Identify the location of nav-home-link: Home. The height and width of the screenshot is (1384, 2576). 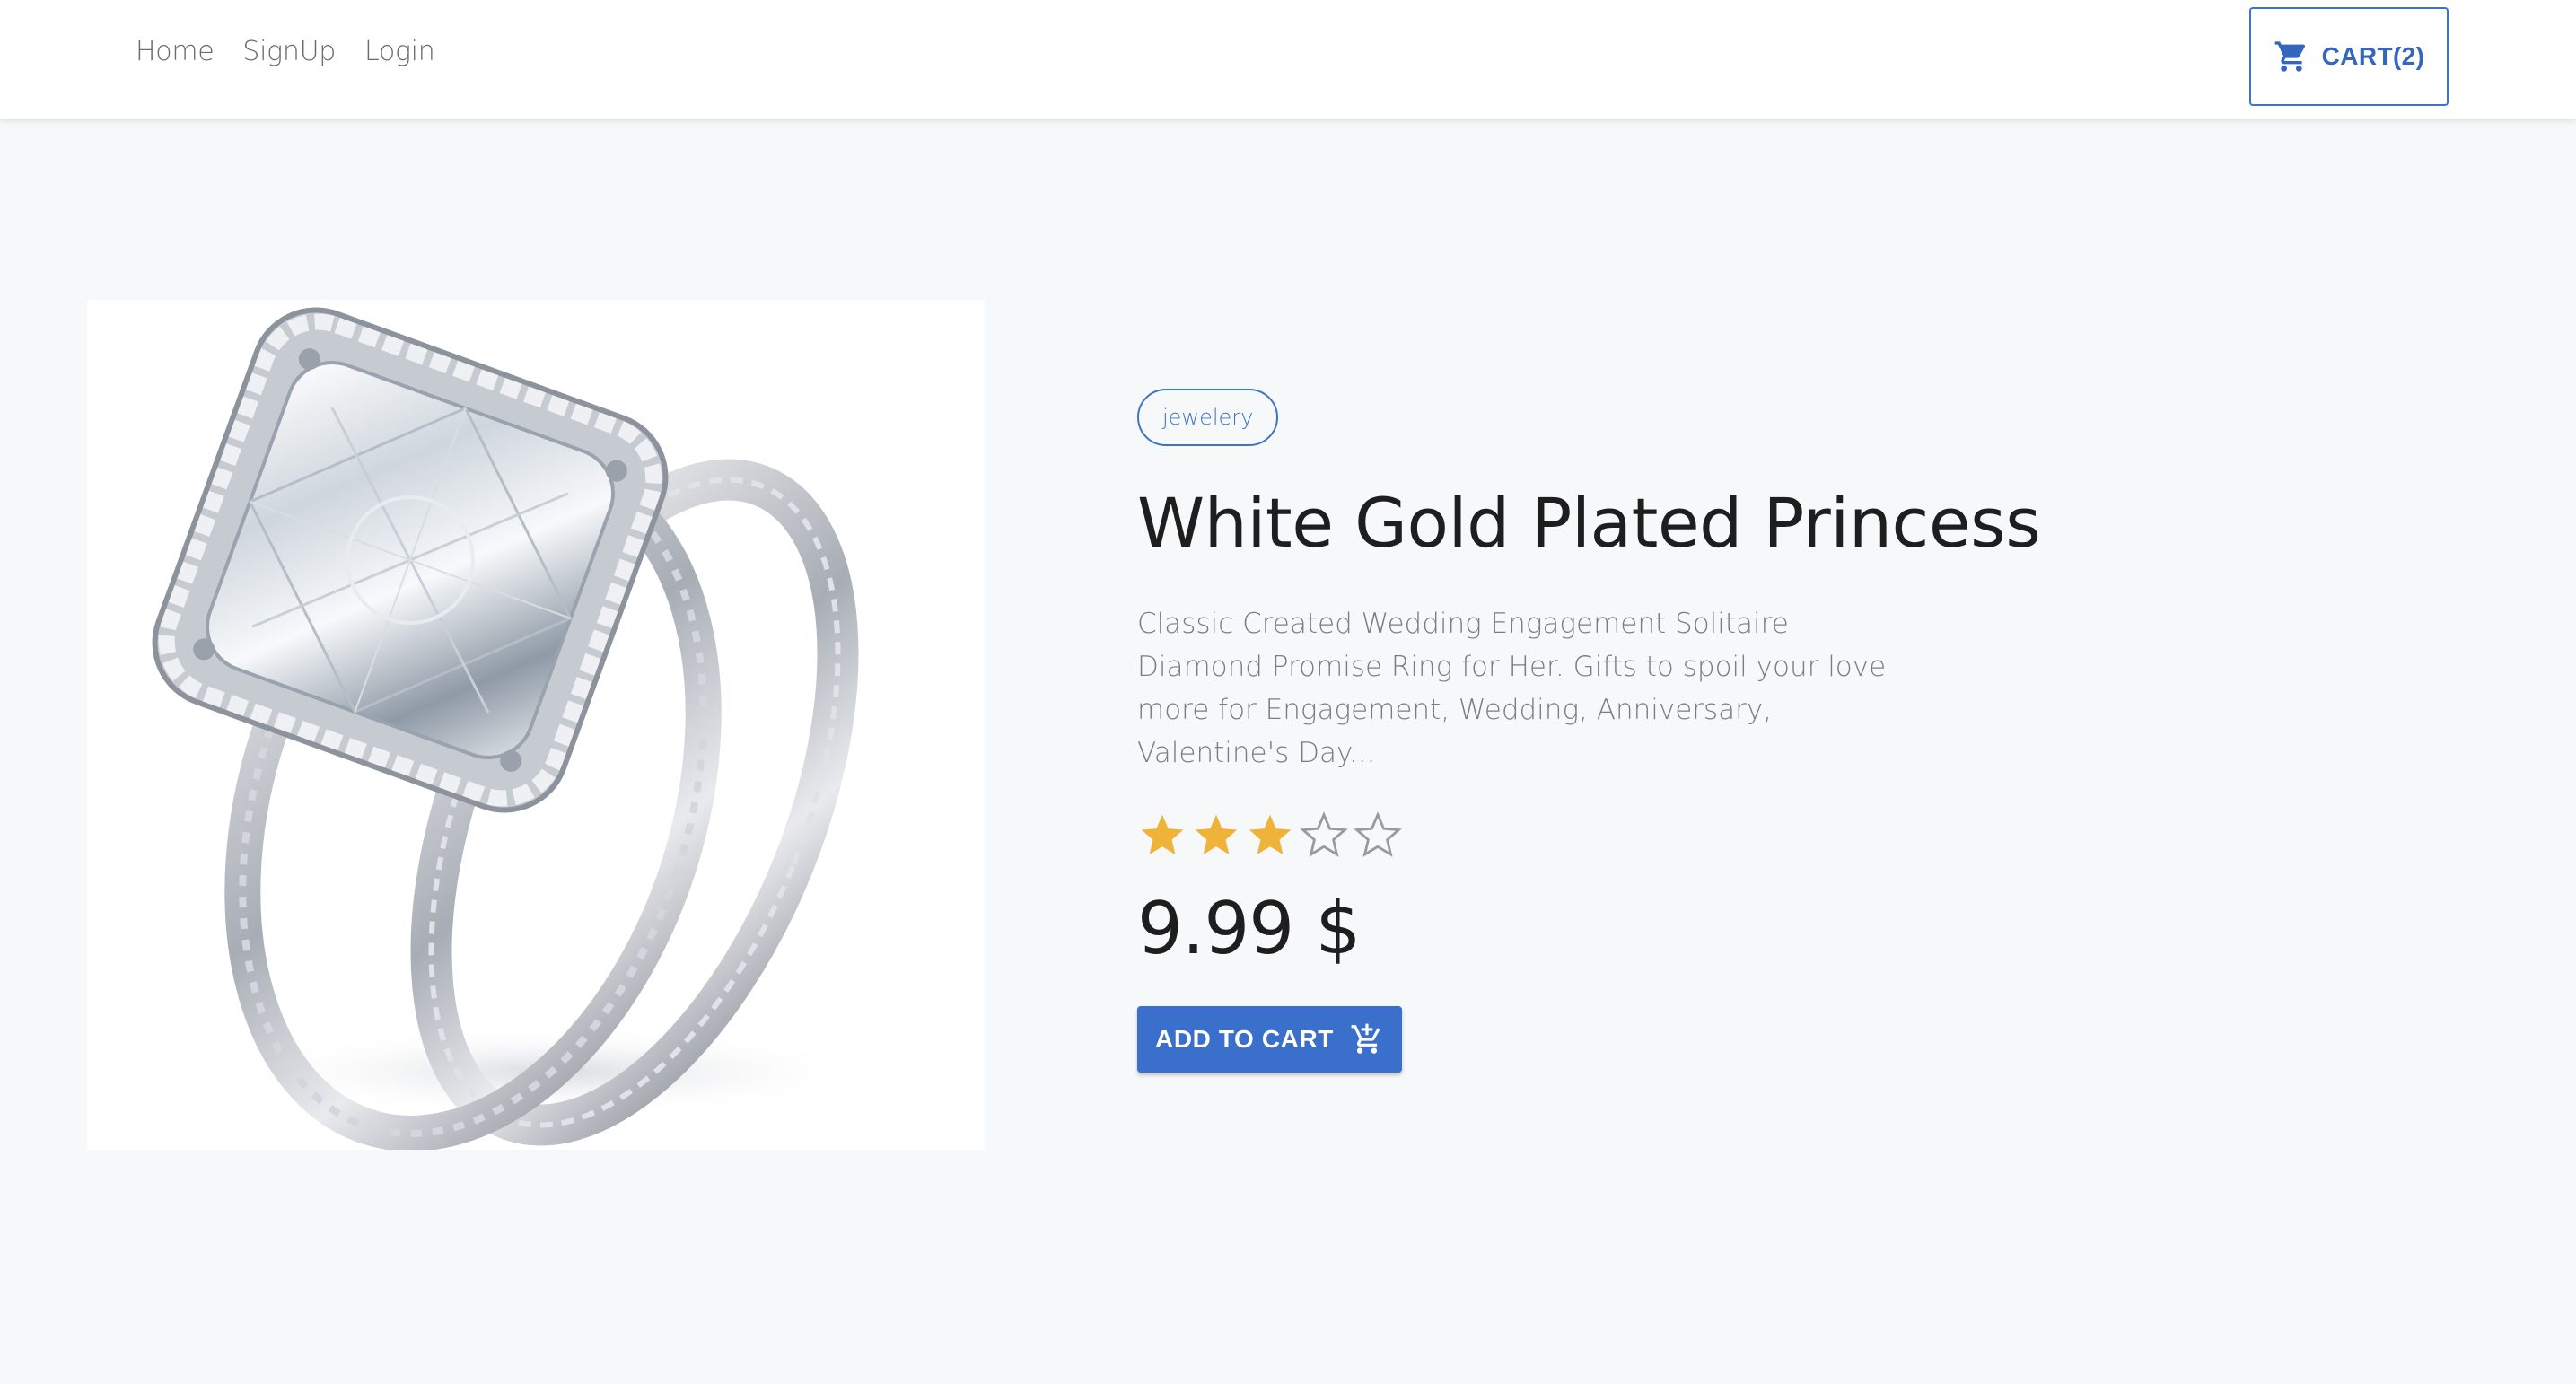
(175, 51).